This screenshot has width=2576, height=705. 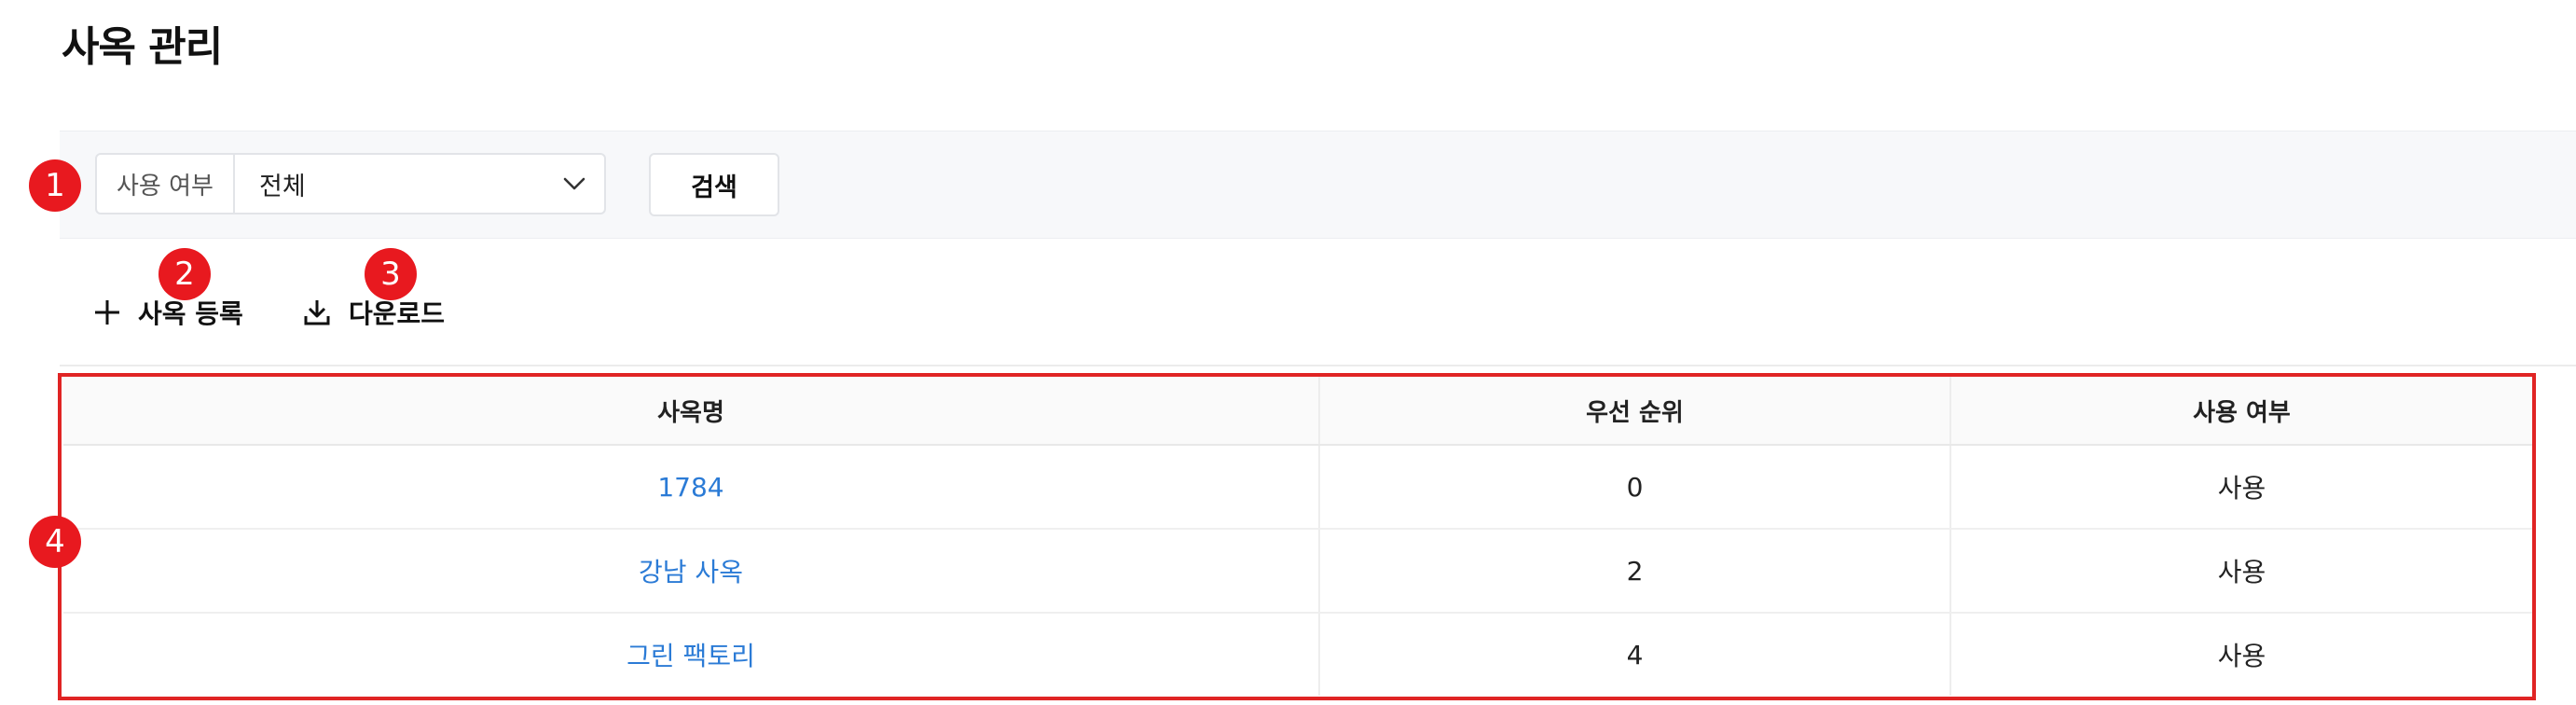 I want to click on chevron-down-icon, so click(x=574, y=183).